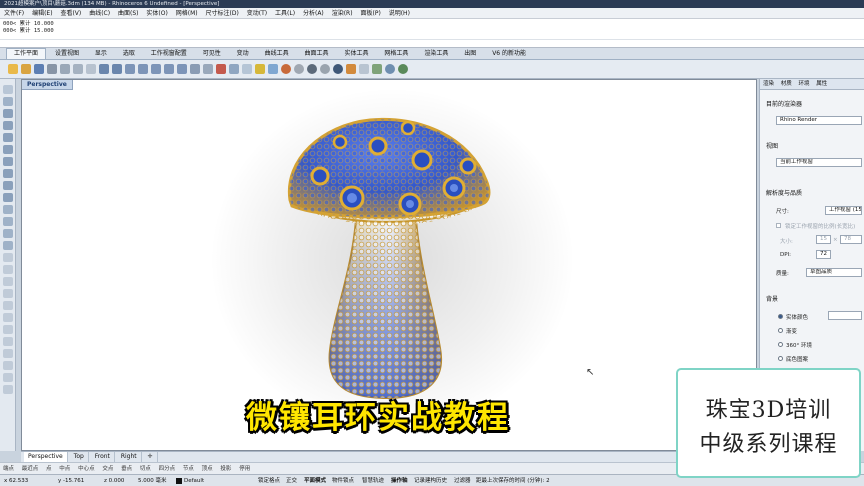 This screenshot has height=486, width=864. What do you see at coordinates (819, 162) in the screenshot?
I see `view-select: 当前工作视窗` at bounding box center [819, 162].